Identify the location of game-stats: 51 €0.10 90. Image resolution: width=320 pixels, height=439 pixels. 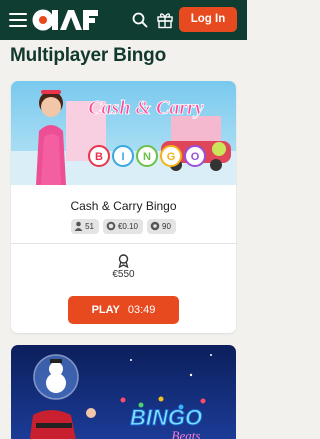
(123, 226).